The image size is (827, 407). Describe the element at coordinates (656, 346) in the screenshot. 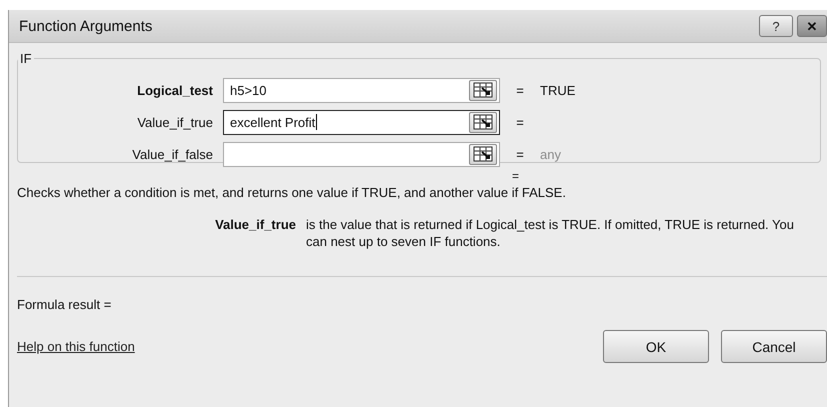

I see `ok-button: OK` at that location.